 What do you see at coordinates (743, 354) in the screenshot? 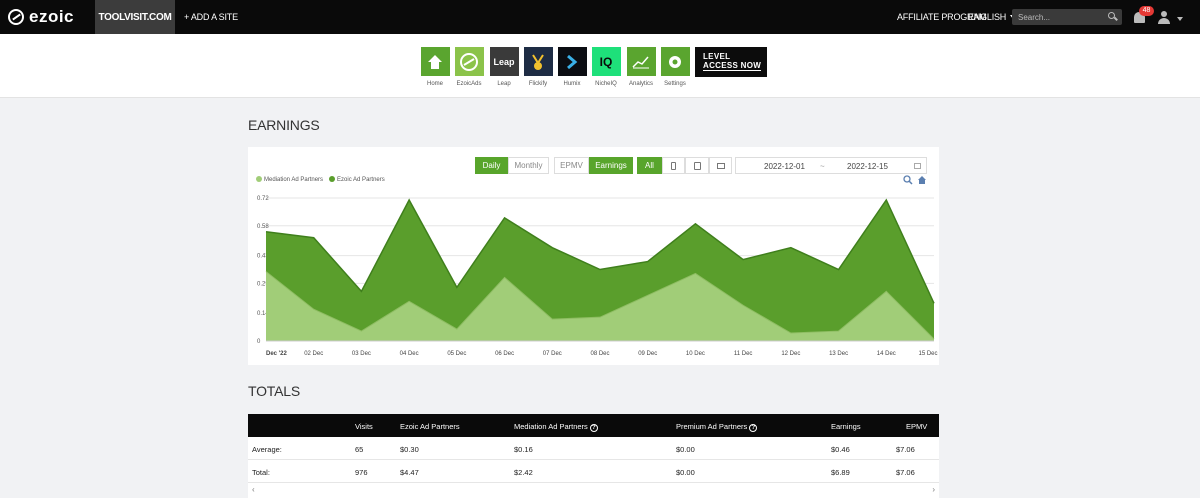
I see `x-tick-label: 11 Dec` at bounding box center [743, 354].